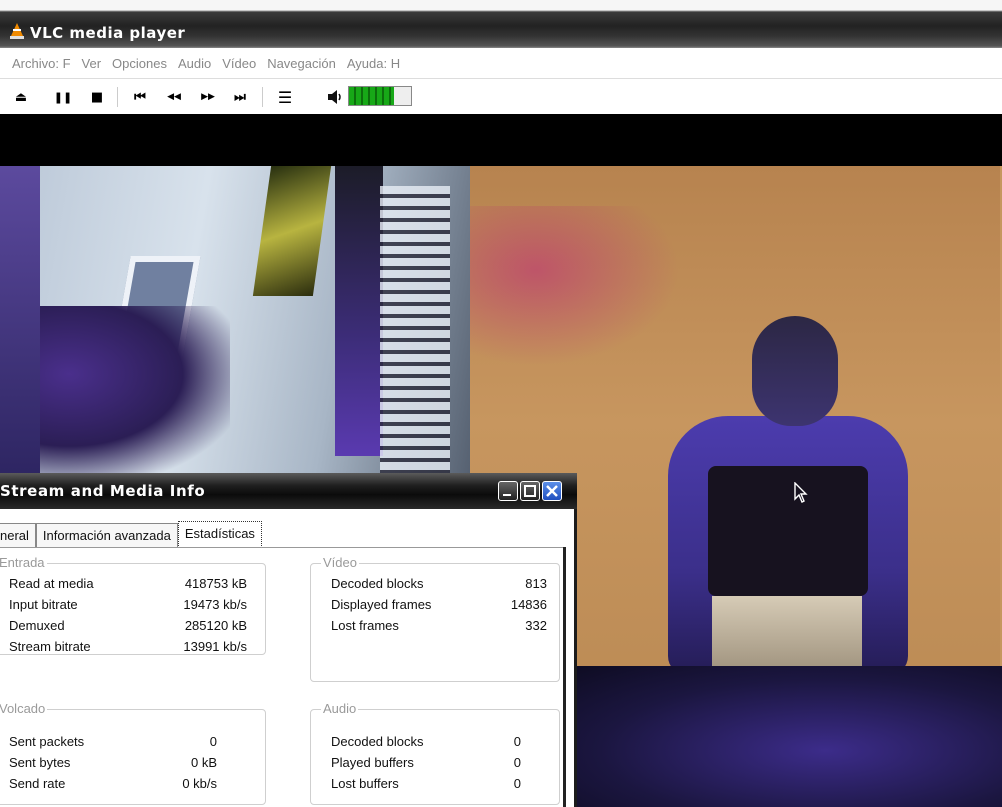 This screenshot has height=807, width=1002. What do you see at coordinates (415, 341) in the screenshot?
I see `video-ornament` at bounding box center [415, 341].